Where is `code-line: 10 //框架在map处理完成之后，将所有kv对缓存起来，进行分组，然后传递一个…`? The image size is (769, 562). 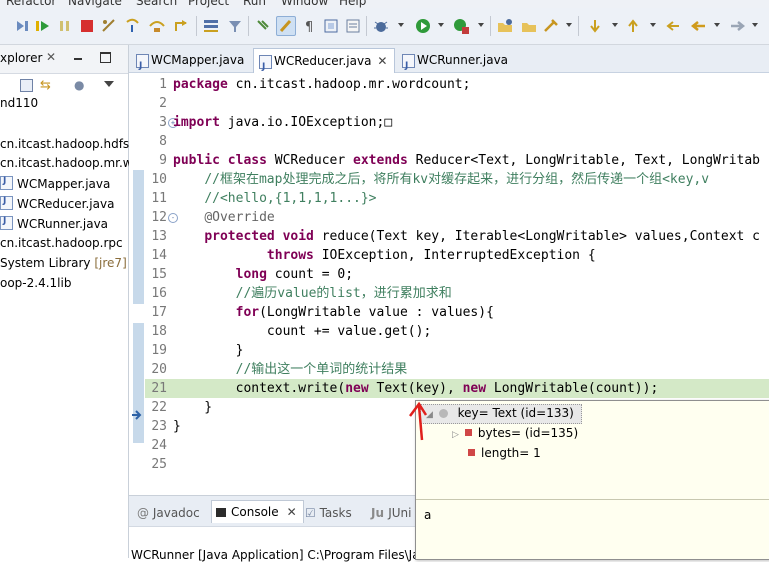 code-line: 10 //框架在map处理完成之后，将所有kv对缓存起来，进行分组，然后传递一个… is located at coordinates (457, 179).